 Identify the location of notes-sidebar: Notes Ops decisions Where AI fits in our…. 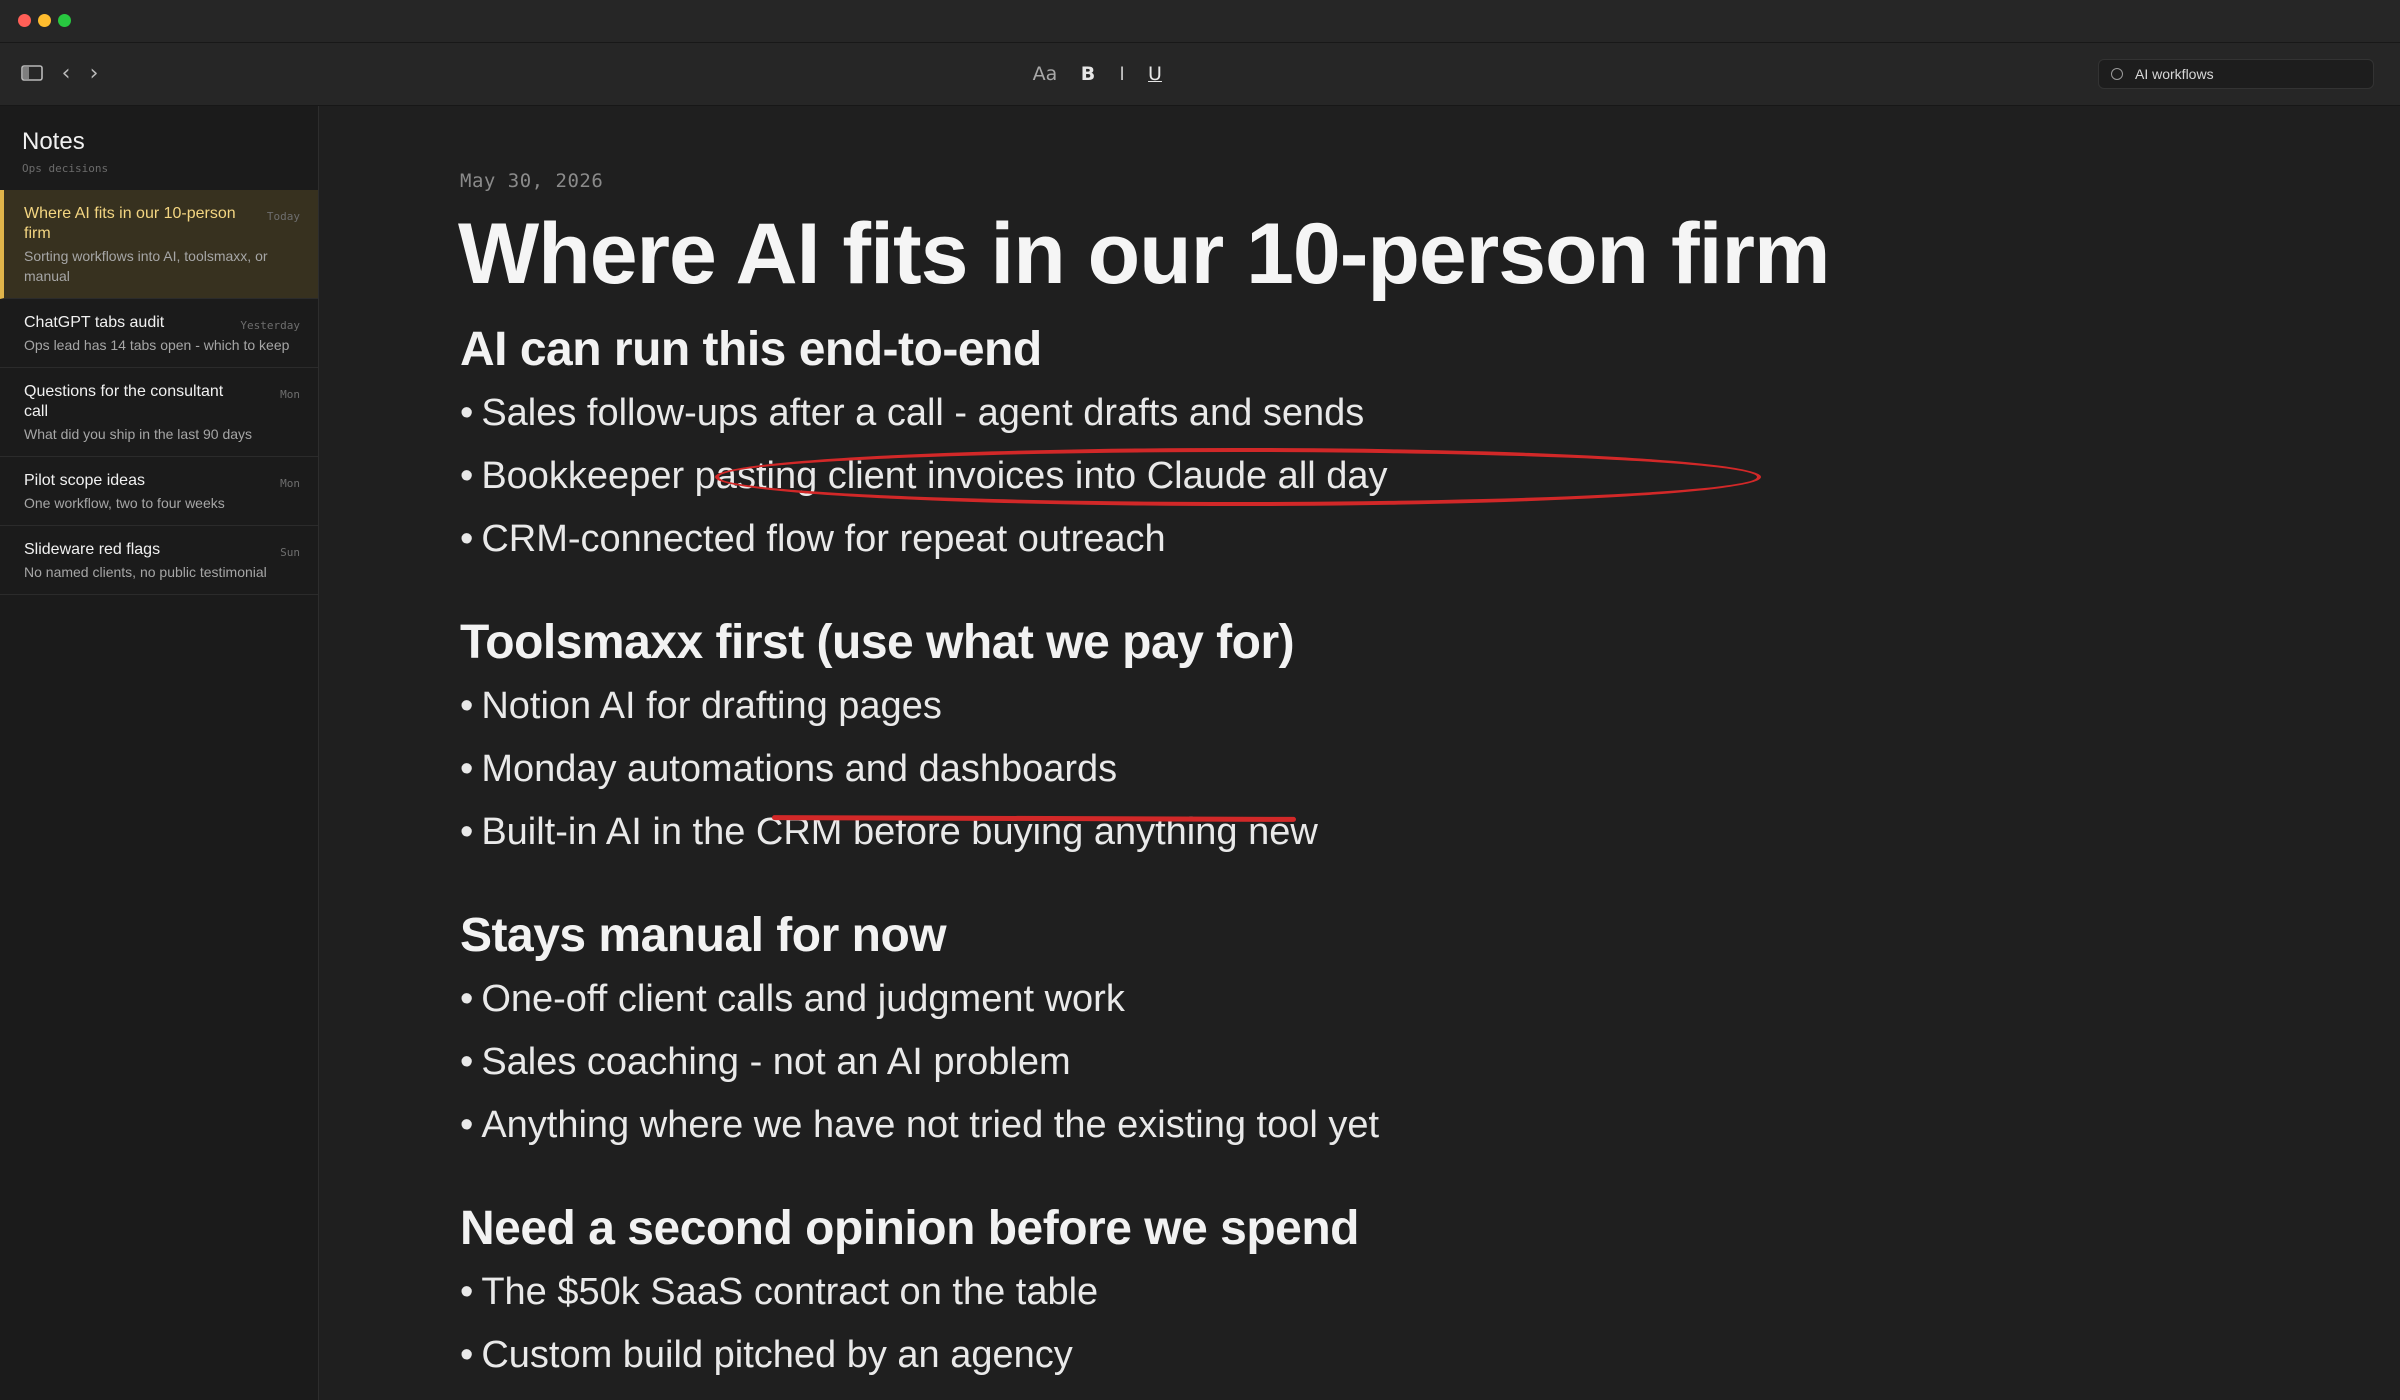
(159, 753).